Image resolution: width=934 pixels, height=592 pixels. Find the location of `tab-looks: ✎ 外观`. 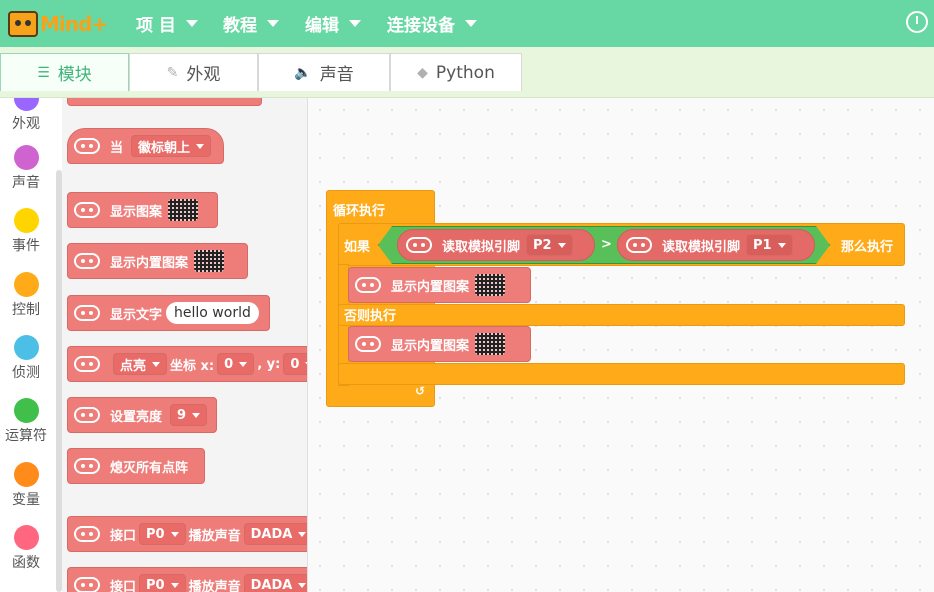

tab-looks: ✎ 外观 is located at coordinates (193, 72).